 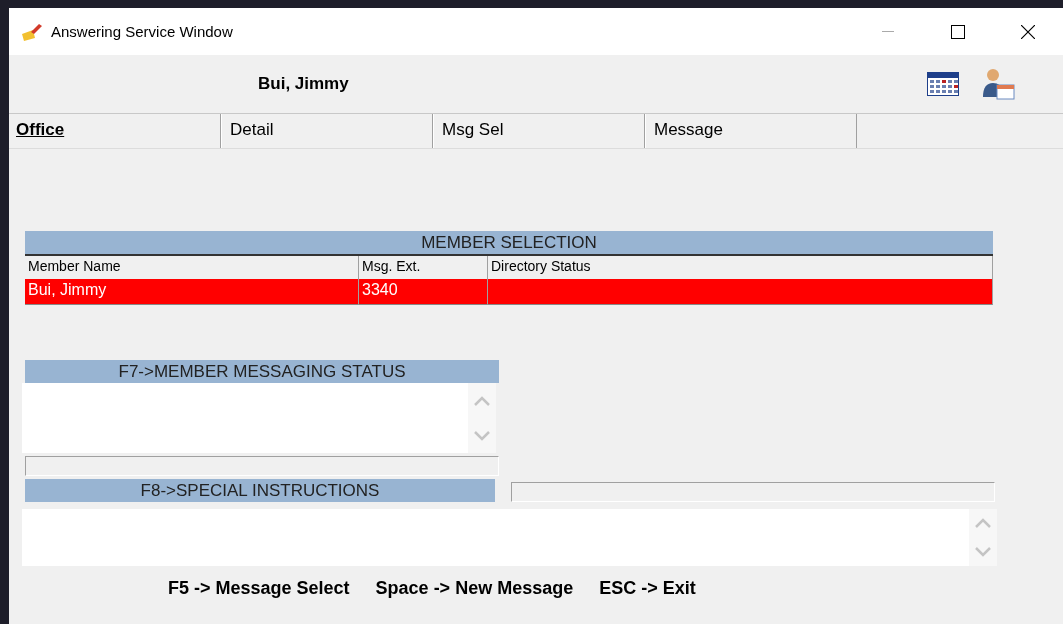 What do you see at coordinates (32, 31) in the screenshot?
I see `pen-icon` at bounding box center [32, 31].